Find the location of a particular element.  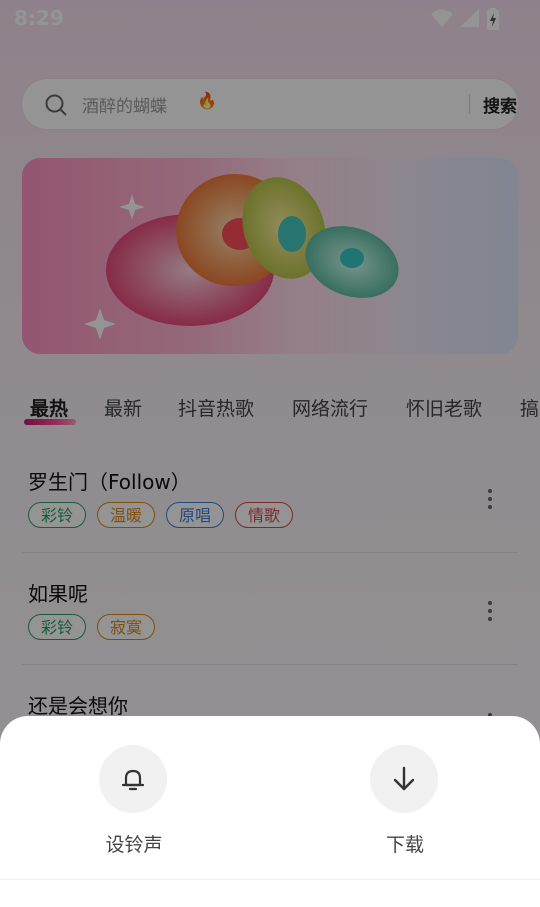

download-circle is located at coordinates (404, 779).